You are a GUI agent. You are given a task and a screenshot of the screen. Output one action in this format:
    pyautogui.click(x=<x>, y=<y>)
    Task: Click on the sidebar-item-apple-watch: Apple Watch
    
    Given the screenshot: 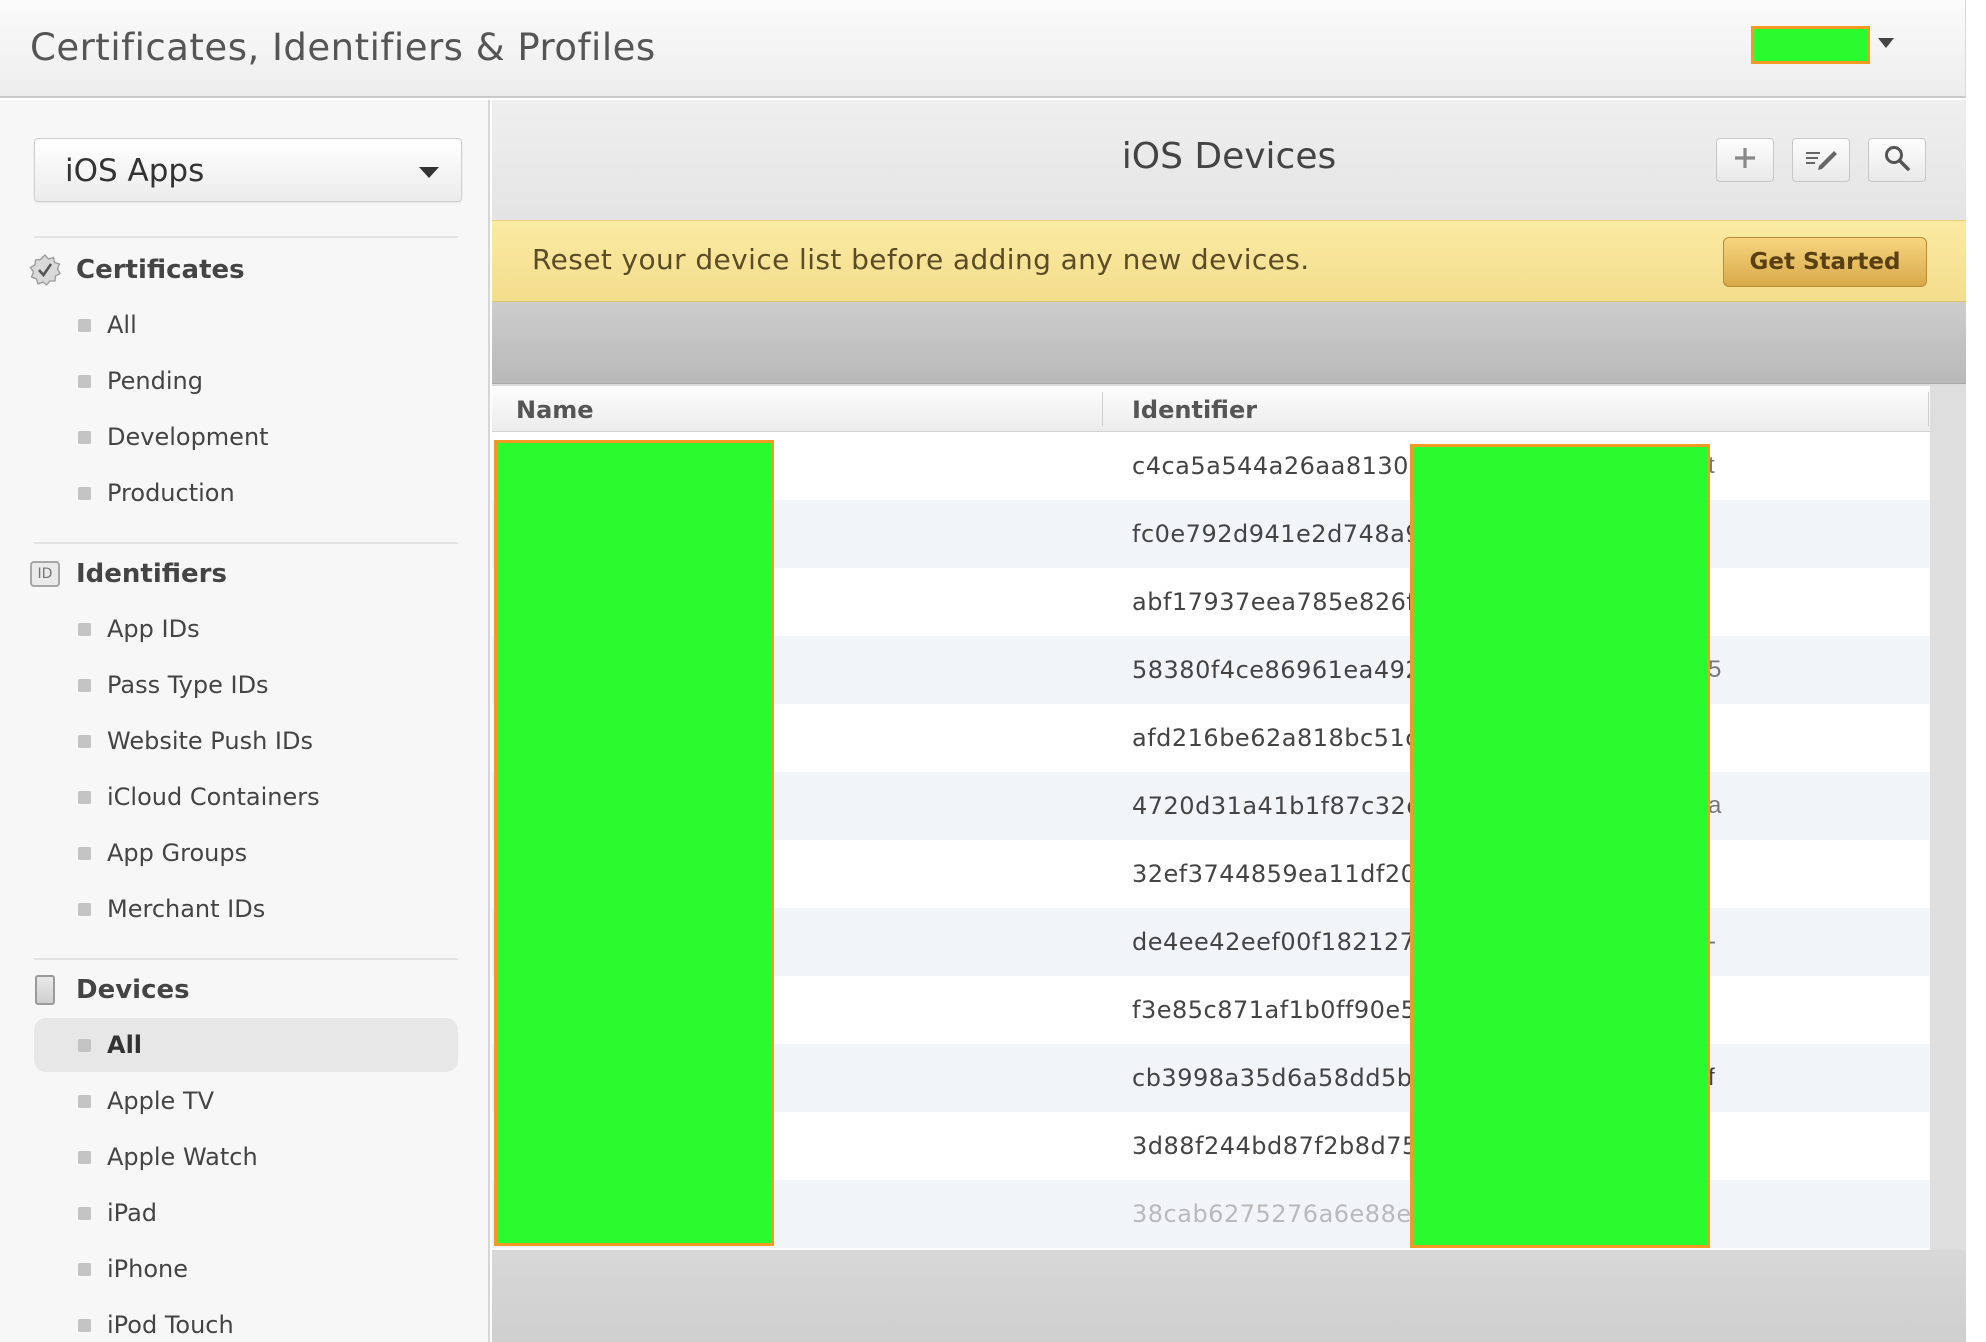 What is the action you would take?
    pyautogui.click(x=246, y=1157)
    